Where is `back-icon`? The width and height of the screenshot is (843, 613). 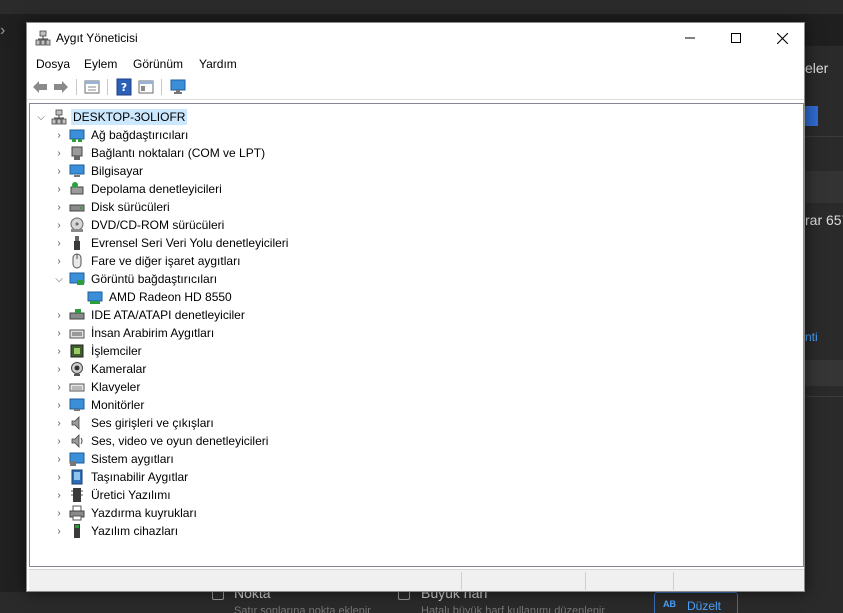
back-icon is located at coordinates (40, 87).